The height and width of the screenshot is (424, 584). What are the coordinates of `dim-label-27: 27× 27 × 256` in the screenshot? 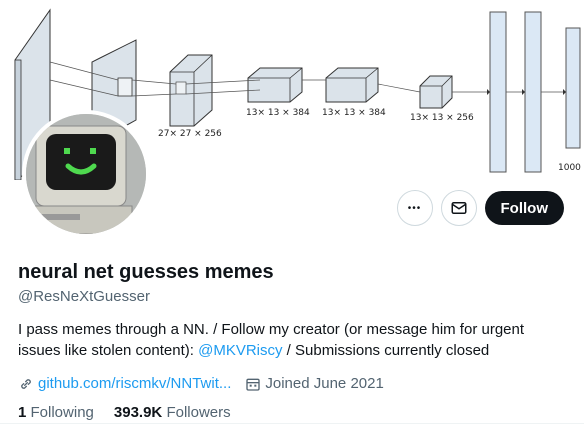 It's located at (190, 134).